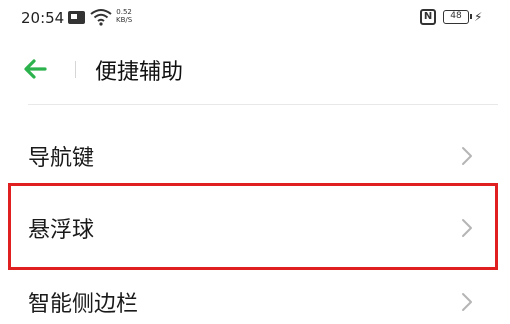 This screenshot has height=324, width=510. Describe the element at coordinates (43, 18) in the screenshot. I see `status-time: 20:54` at that location.